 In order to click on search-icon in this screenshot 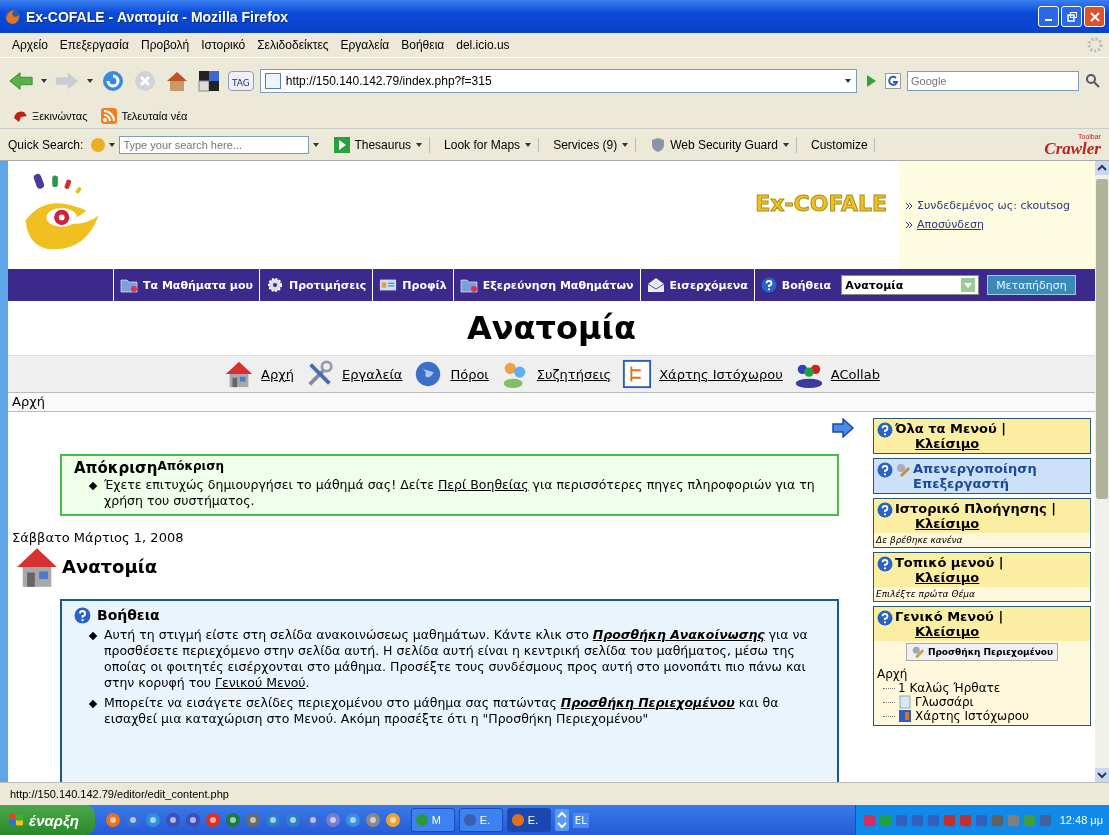, I will do `click(1093, 81)`.